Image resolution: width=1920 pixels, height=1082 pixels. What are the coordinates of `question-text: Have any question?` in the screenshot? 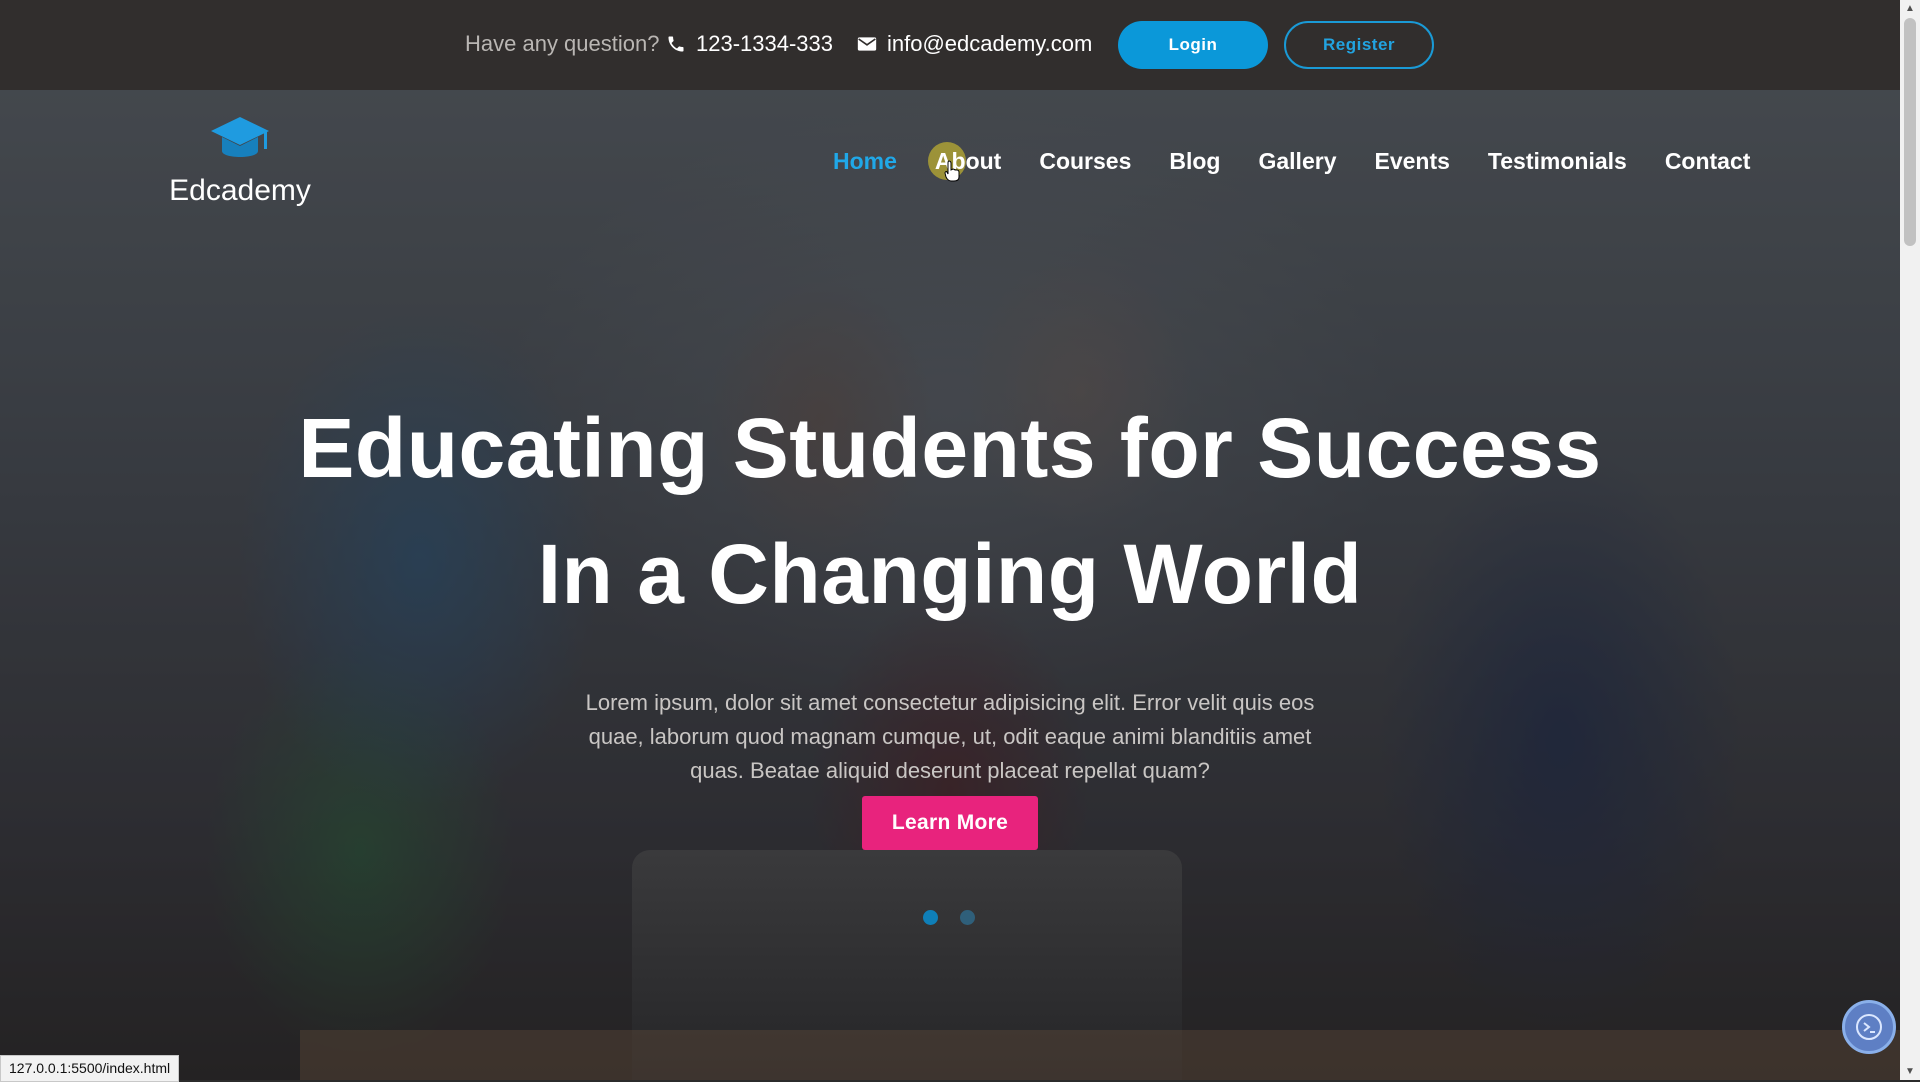 It's located at (562, 43).